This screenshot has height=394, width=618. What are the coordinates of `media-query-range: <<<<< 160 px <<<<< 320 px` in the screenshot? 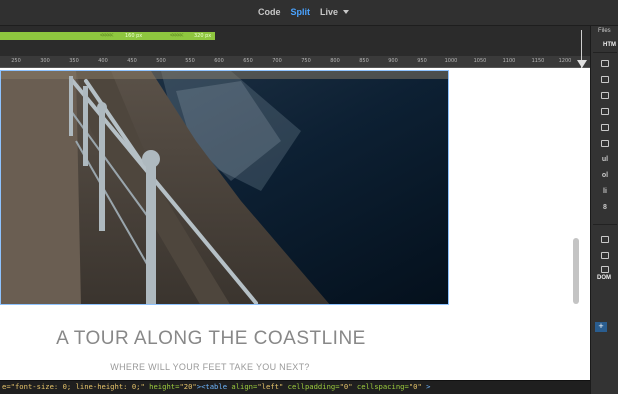 It's located at (107, 36).